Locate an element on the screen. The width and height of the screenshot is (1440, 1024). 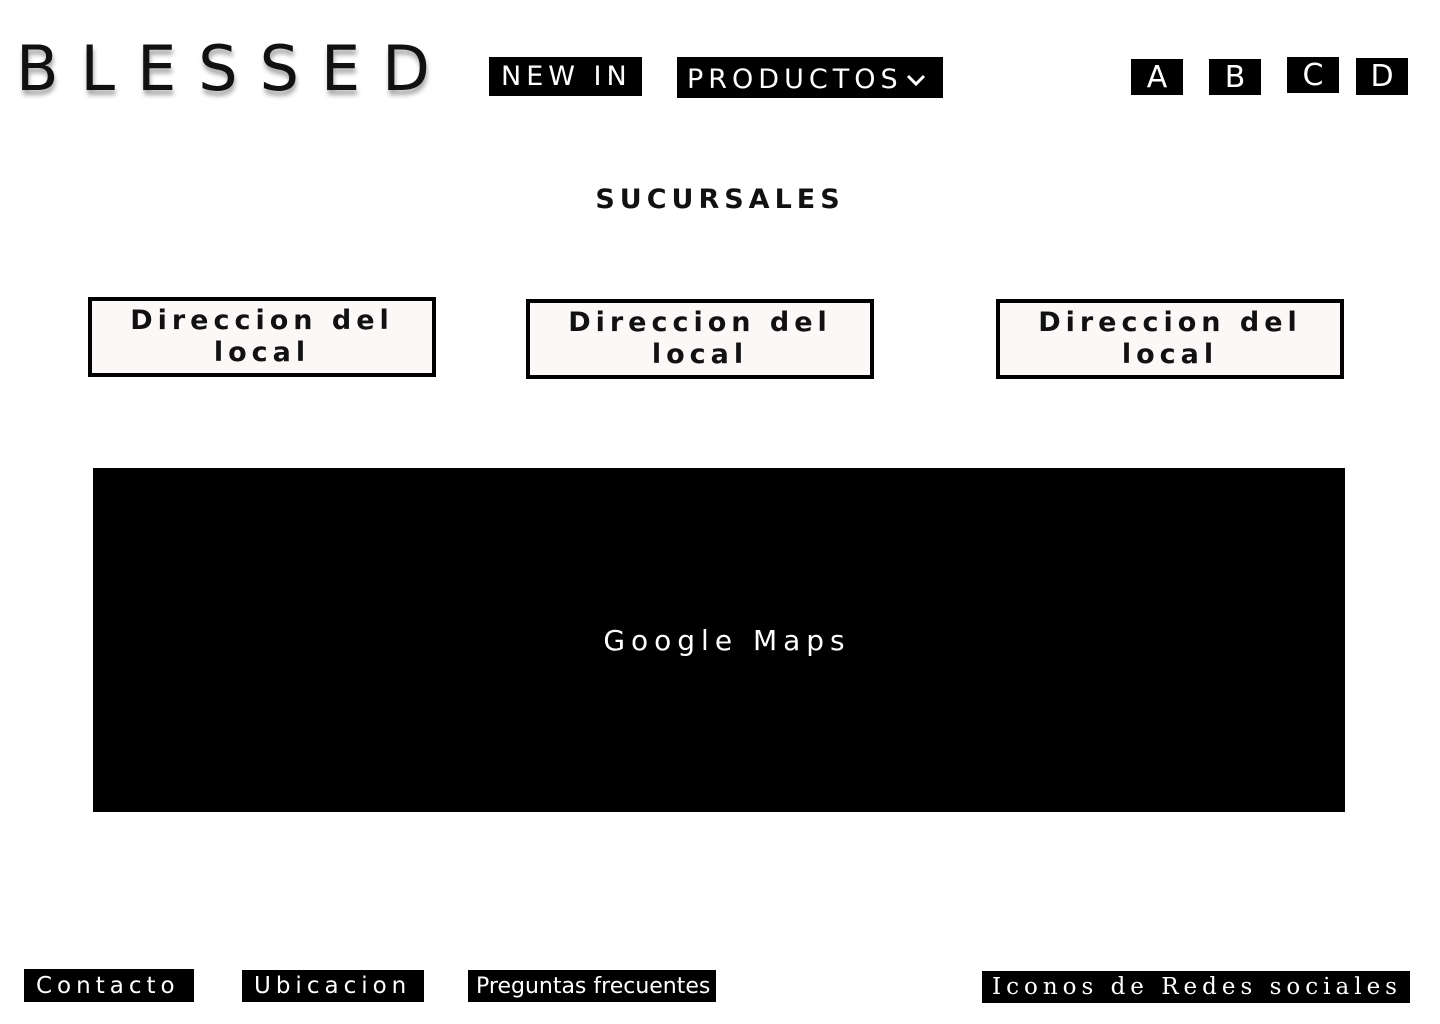
chevron-down-icon is located at coordinates (915, 80).